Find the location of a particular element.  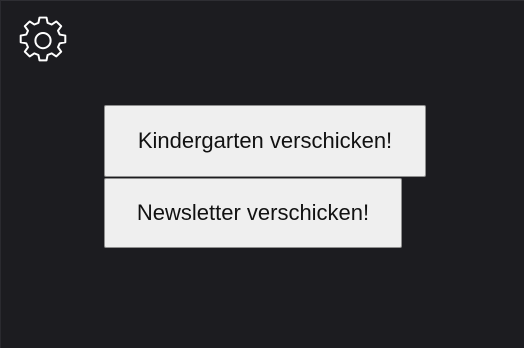

send-newsletter-button: Newsletter verschicken! is located at coordinates (253, 213).